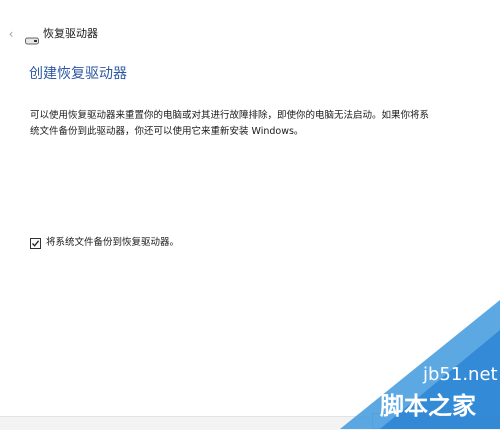 The image size is (500, 430). I want to click on backup-system-files-option: 将系统文件备份到恢复驱动器。, so click(104, 243).